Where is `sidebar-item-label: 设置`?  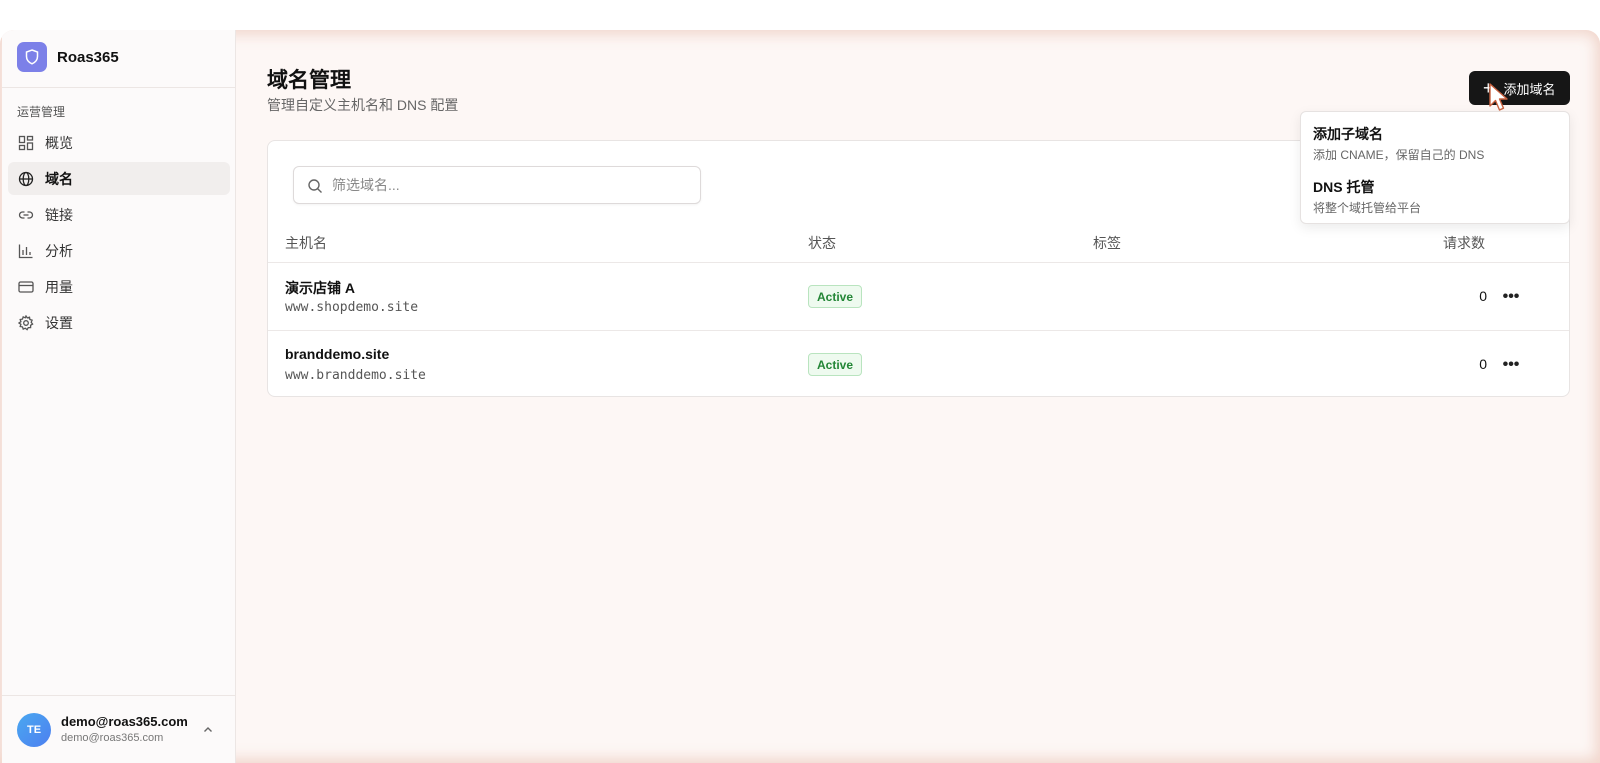
sidebar-item-label: 设置 is located at coordinates (59, 322).